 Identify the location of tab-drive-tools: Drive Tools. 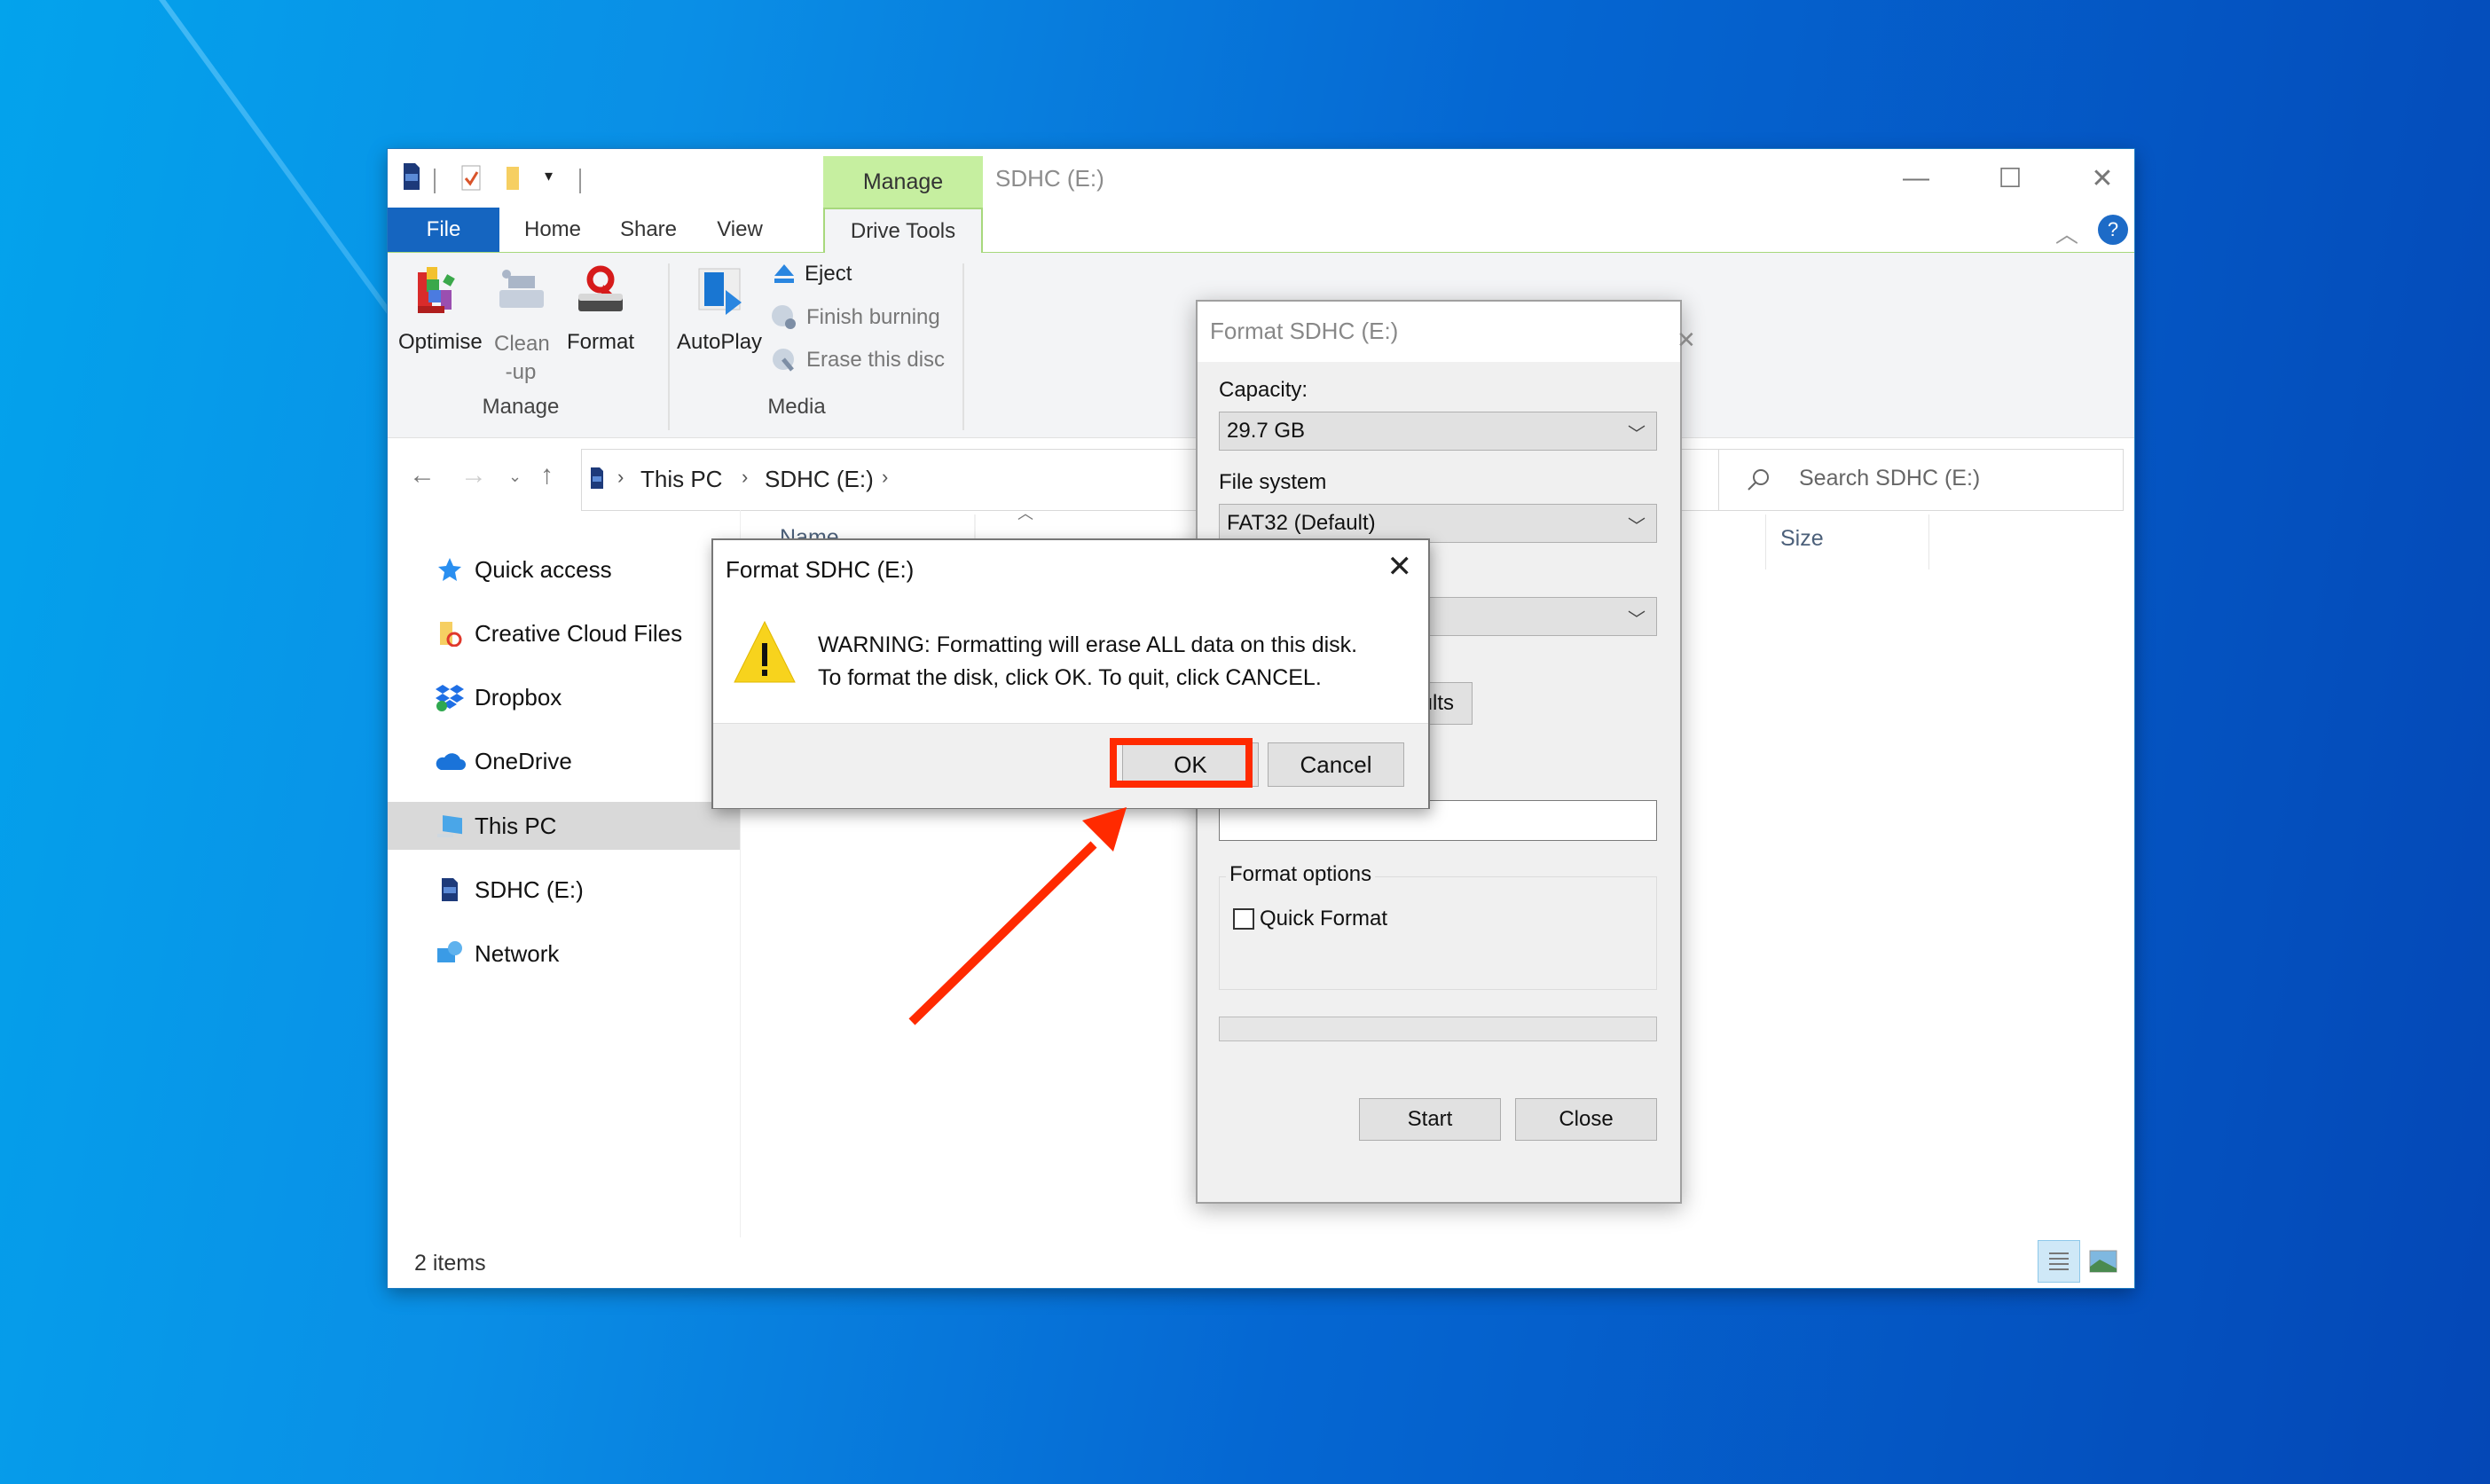
(903, 231).